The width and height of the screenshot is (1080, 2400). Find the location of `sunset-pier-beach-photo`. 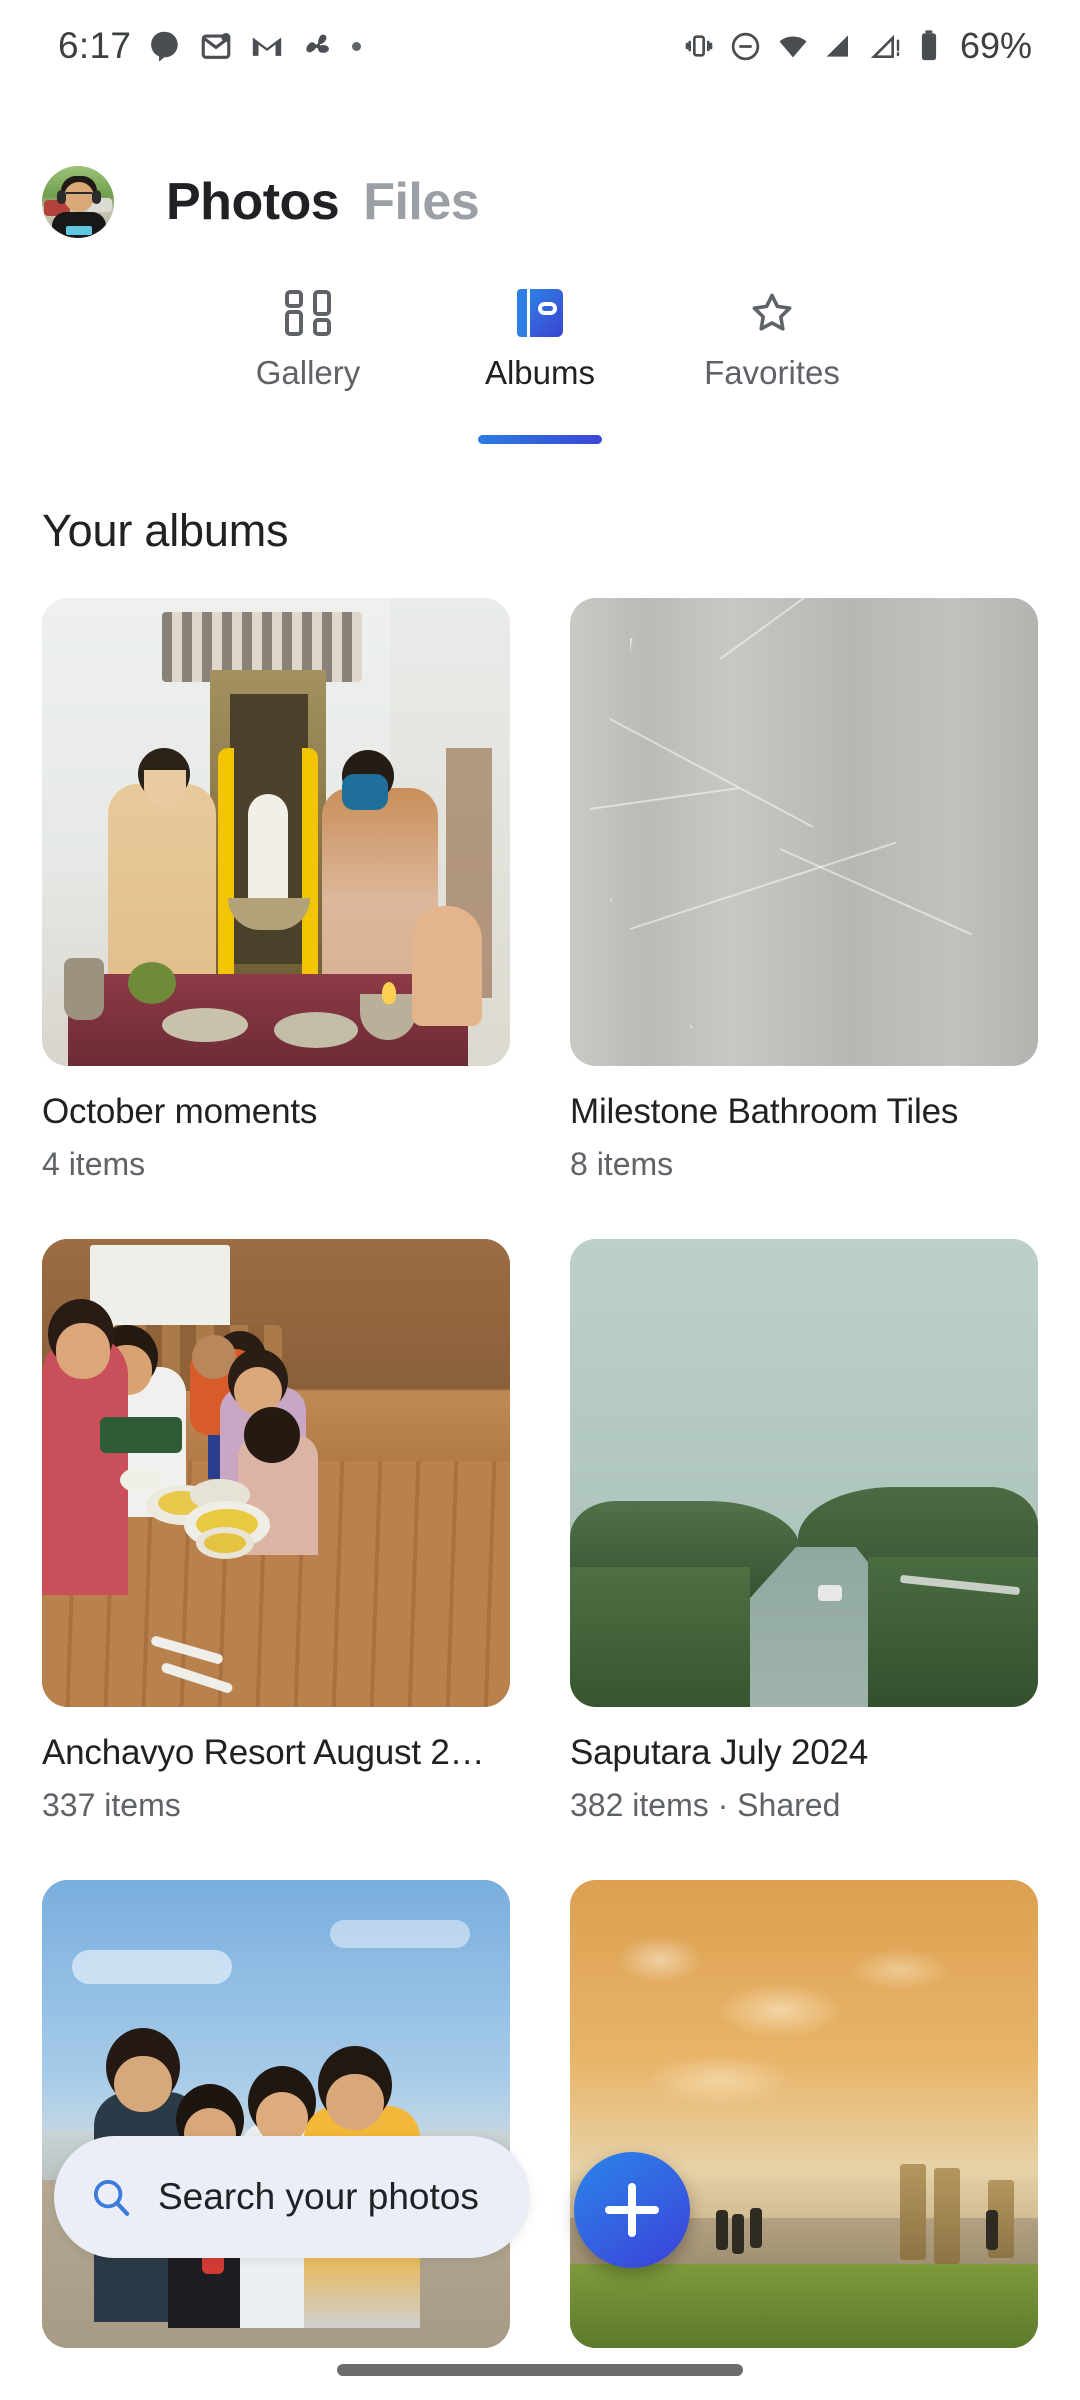

sunset-pier-beach-photo is located at coordinates (804, 2114).